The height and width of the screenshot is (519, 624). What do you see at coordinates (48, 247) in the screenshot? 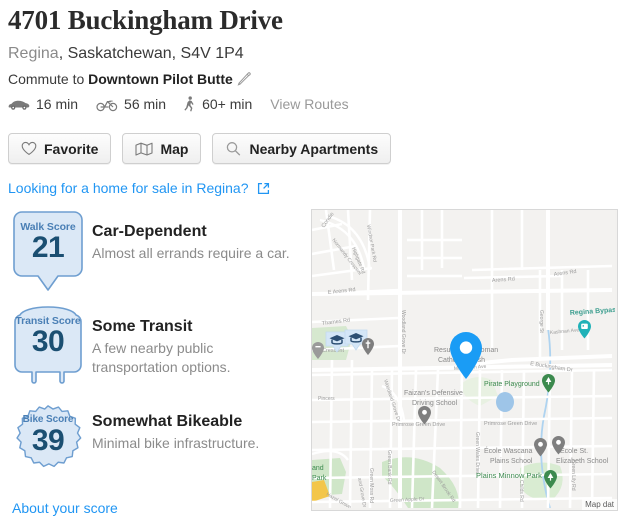
I see `walk-score-value: 21` at bounding box center [48, 247].